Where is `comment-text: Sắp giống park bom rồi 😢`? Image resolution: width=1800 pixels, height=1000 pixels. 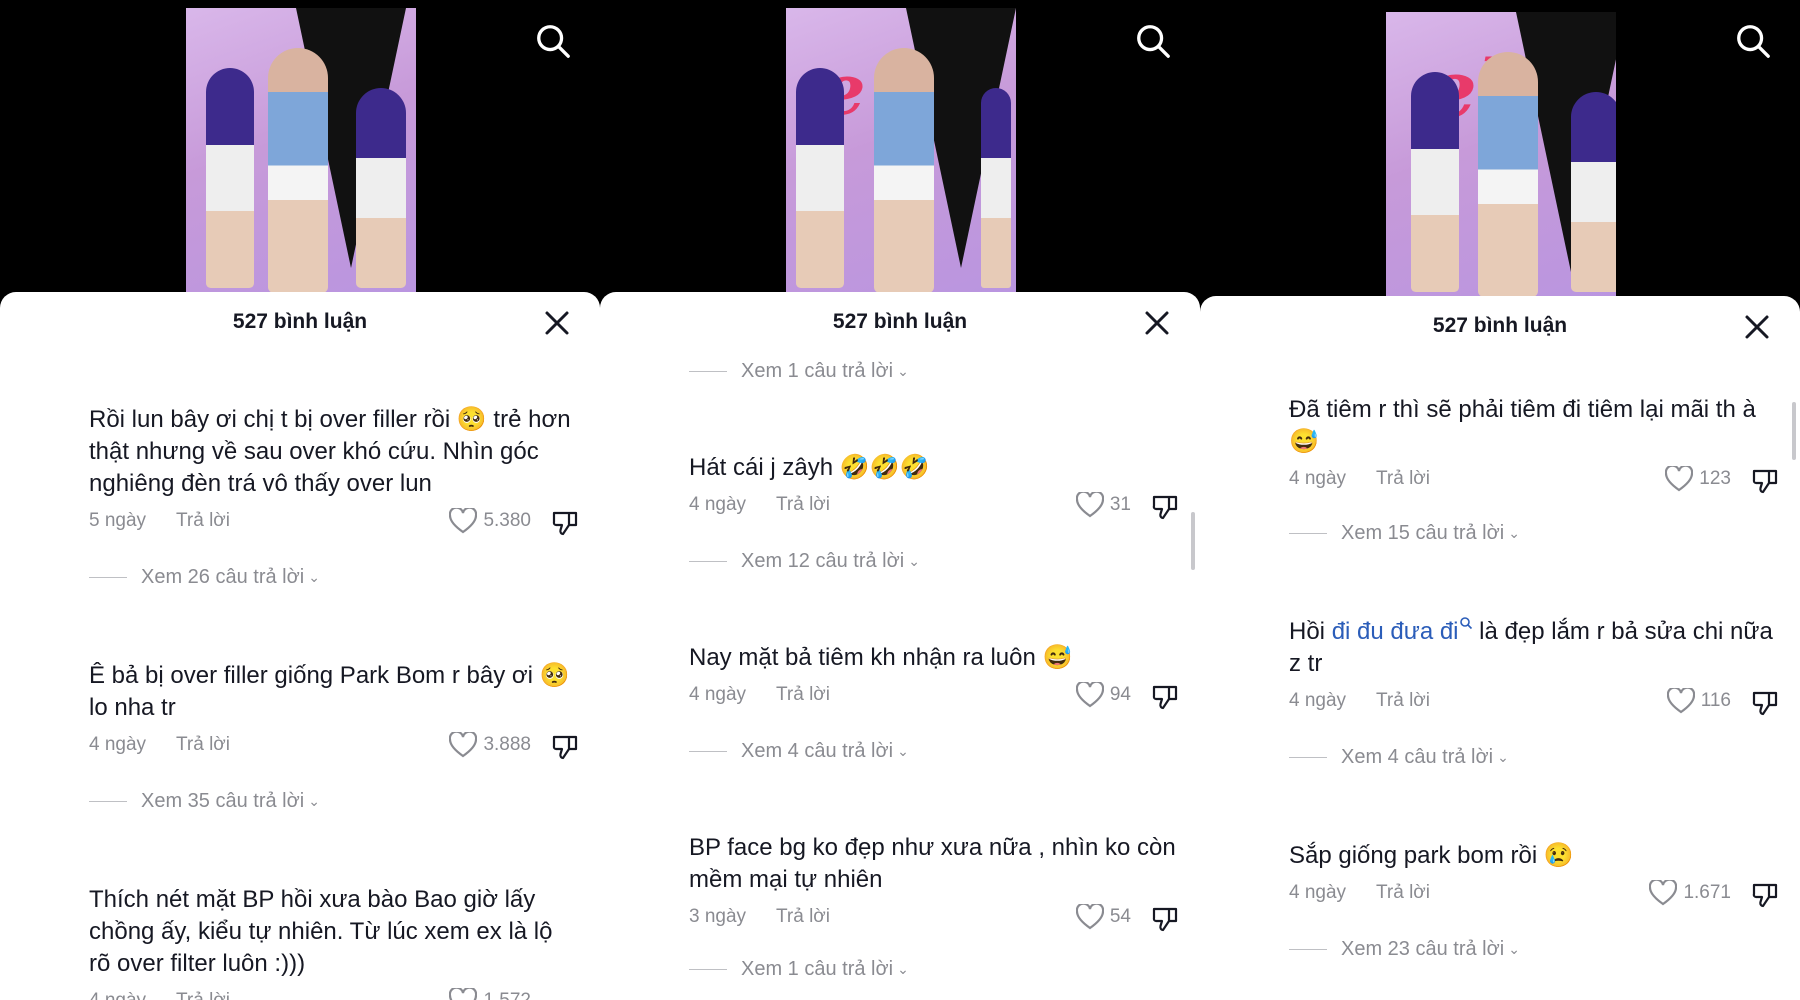 comment-text: Sắp giống park bom rồi 😢 is located at coordinates (1431, 855).